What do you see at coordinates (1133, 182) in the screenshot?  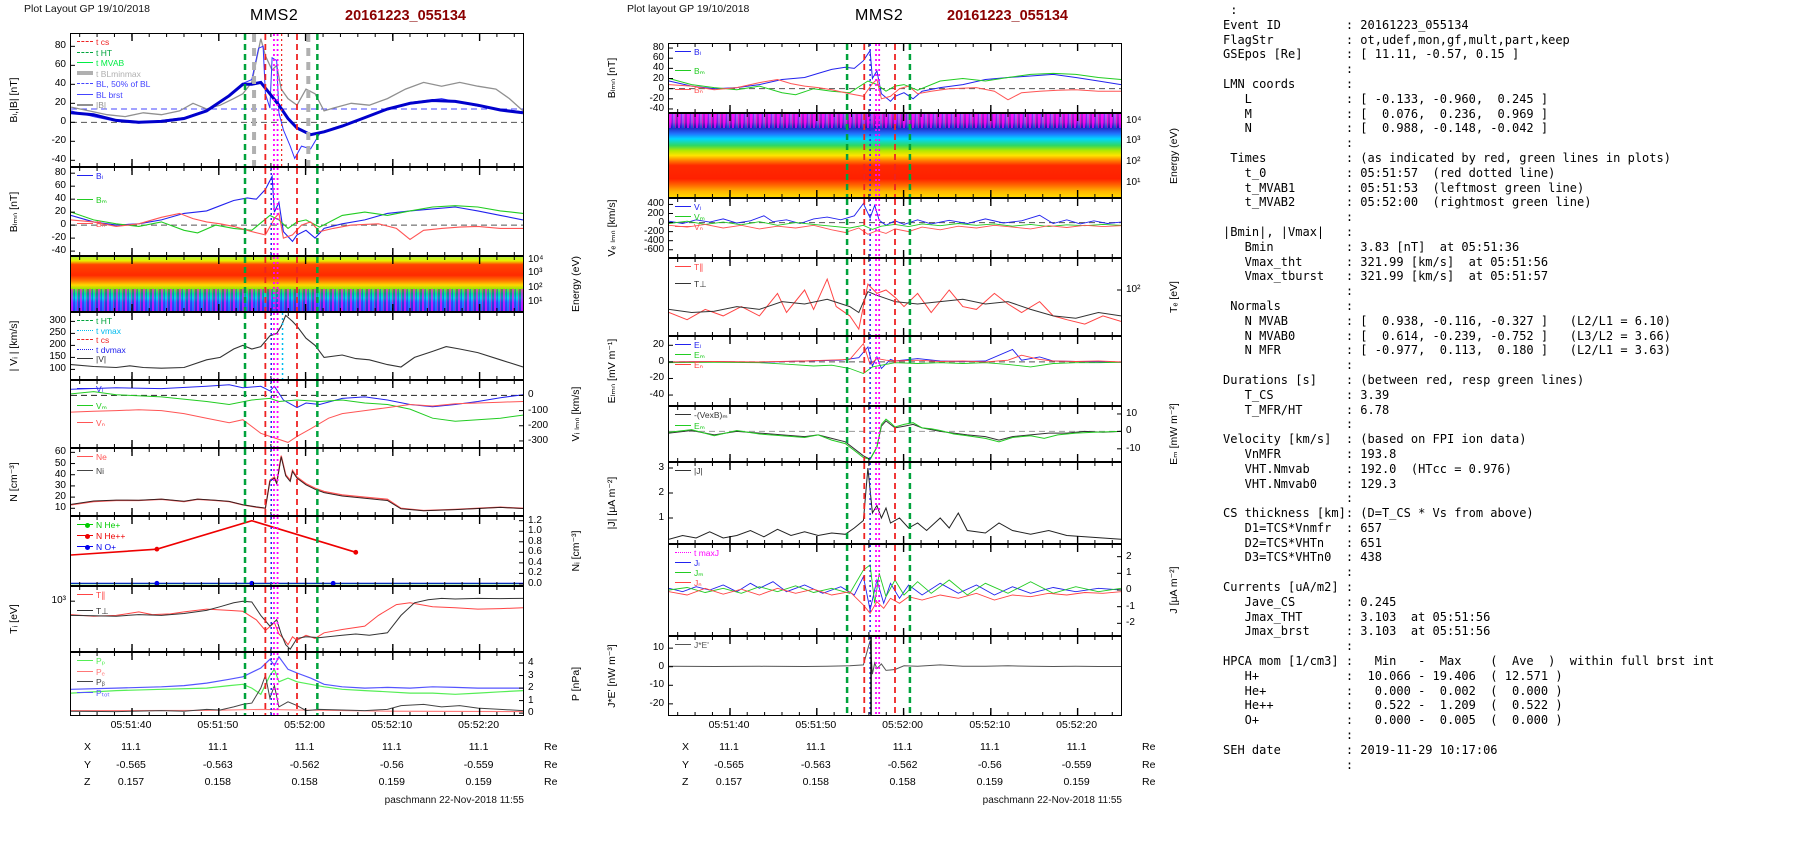 I see `energy-tick-label: 10¹` at bounding box center [1133, 182].